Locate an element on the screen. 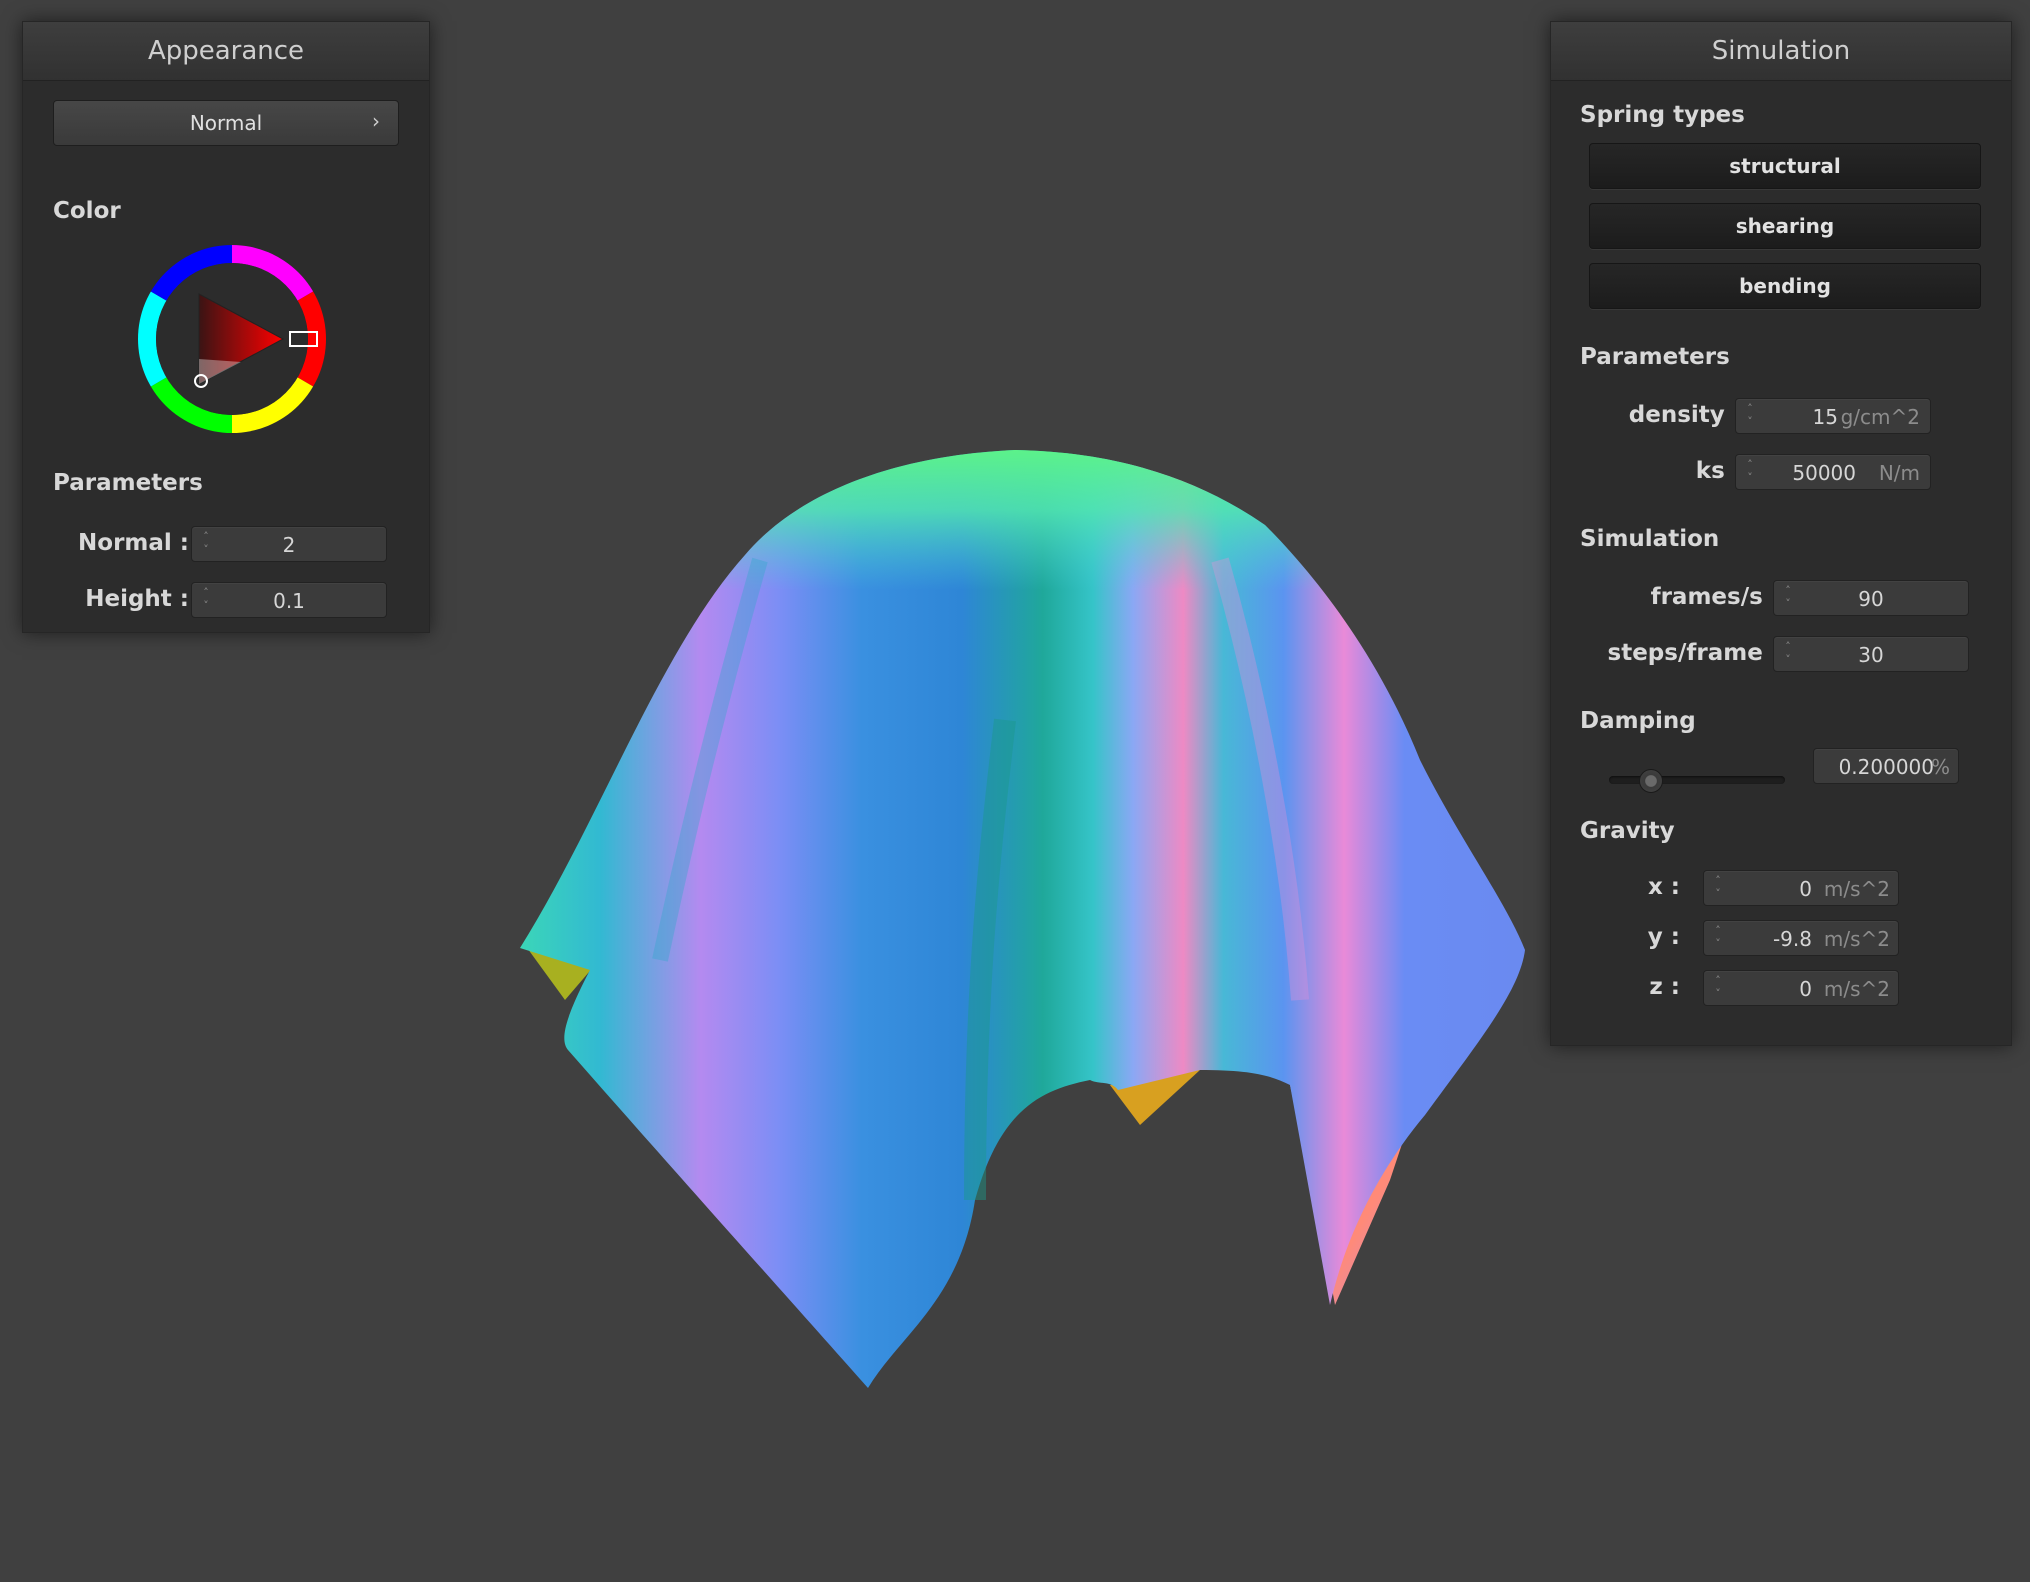 The height and width of the screenshot is (1582, 2030). color-section-label: Color is located at coordinates (87, 211).